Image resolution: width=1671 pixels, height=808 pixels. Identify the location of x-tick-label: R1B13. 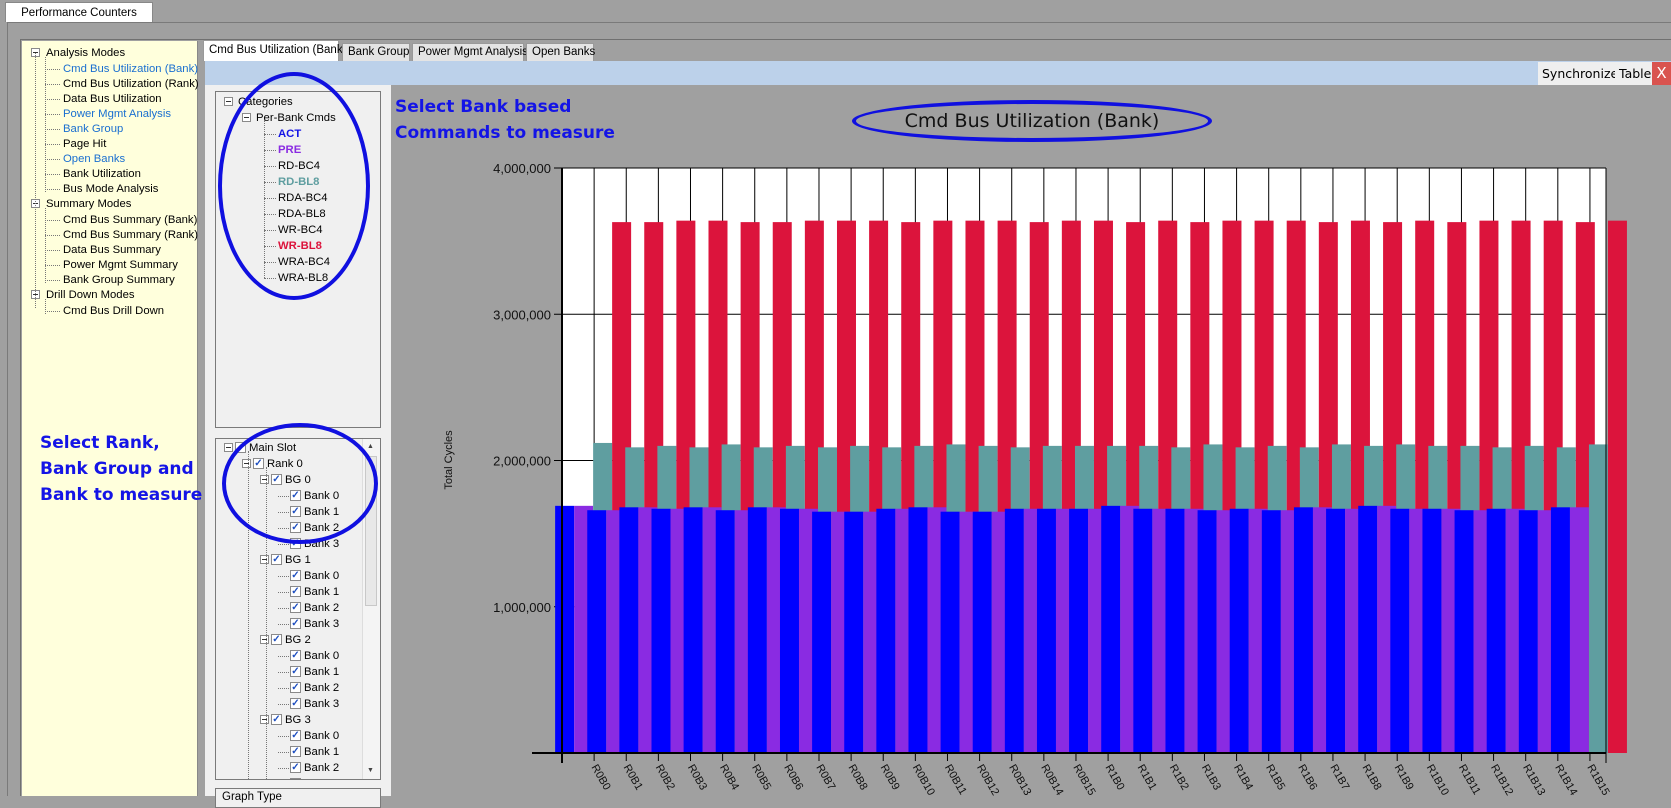
(1533, 780).